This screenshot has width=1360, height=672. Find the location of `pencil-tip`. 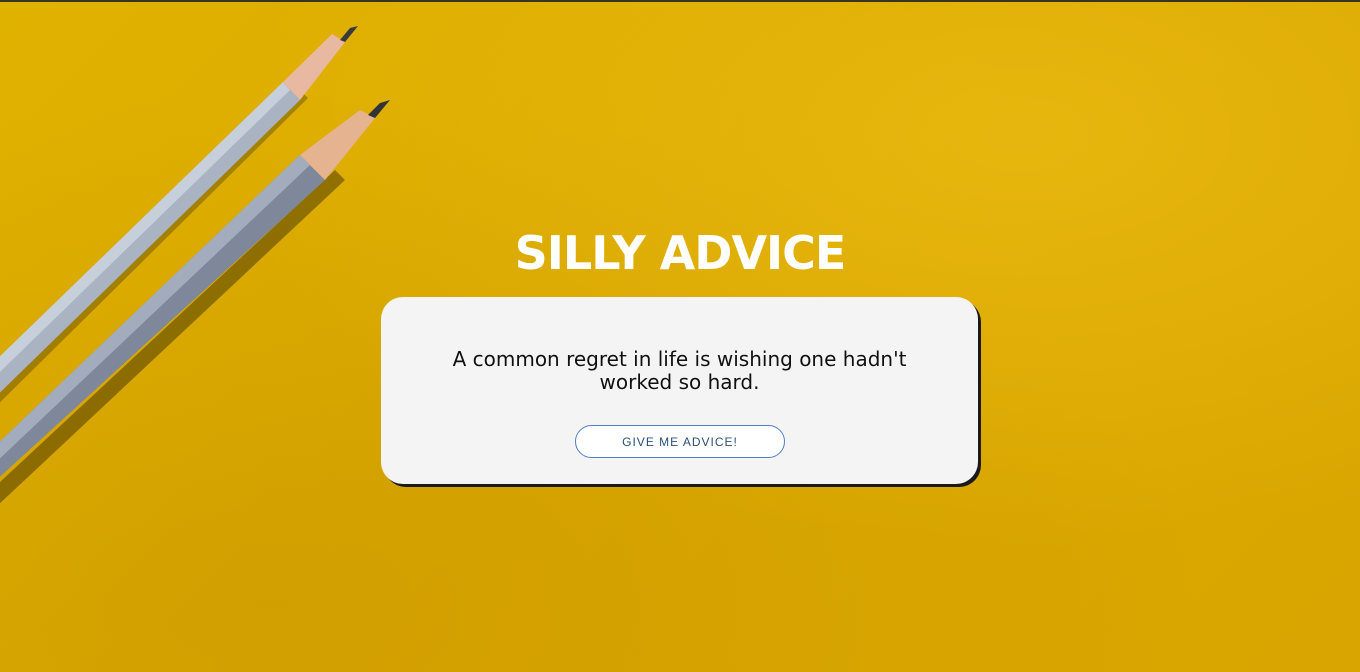

pencil-tip is located at coordinates (314, 67).